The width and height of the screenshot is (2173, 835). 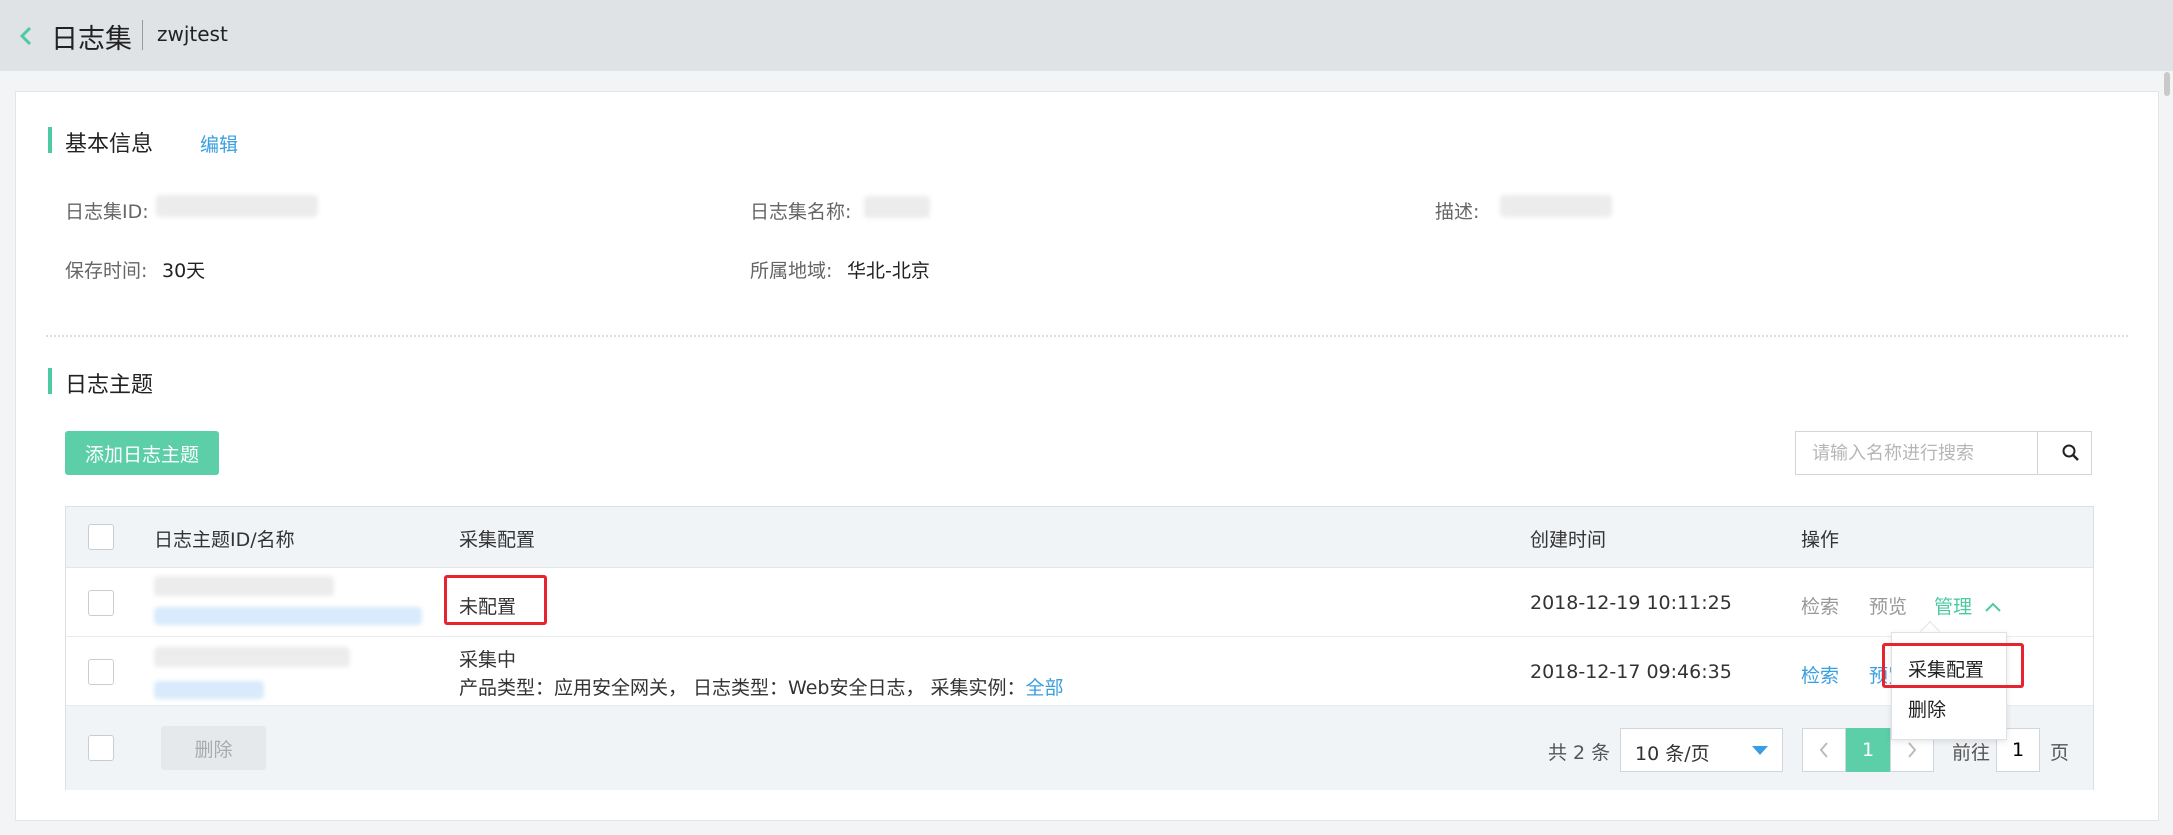 What do you see at coordinates (1888, 605) in the screenshot?
I see `preview-action: 预览` at bounding box center [1888, 605].